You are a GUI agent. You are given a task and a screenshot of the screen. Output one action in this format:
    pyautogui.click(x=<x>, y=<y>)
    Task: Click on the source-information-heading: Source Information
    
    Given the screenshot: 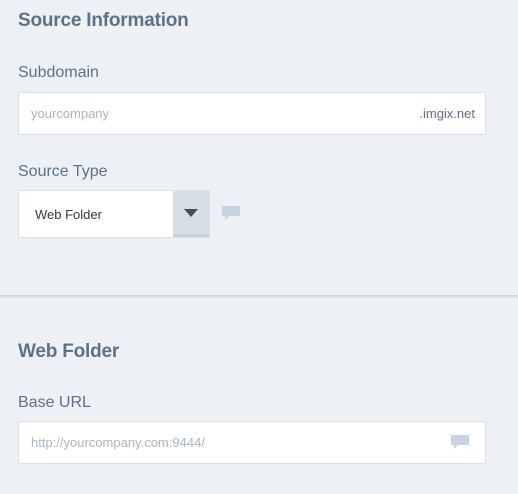 What is the action you would take?
    pyautogui.click(x=103, y=20)
    